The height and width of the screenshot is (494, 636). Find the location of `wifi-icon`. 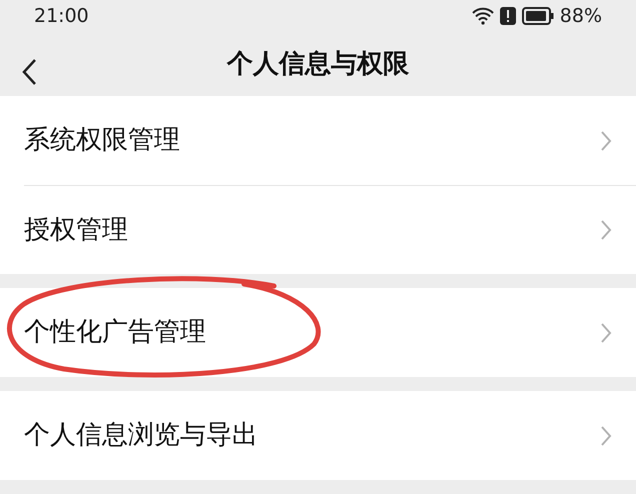

wifi-icon is located at coordinates (483, 16).